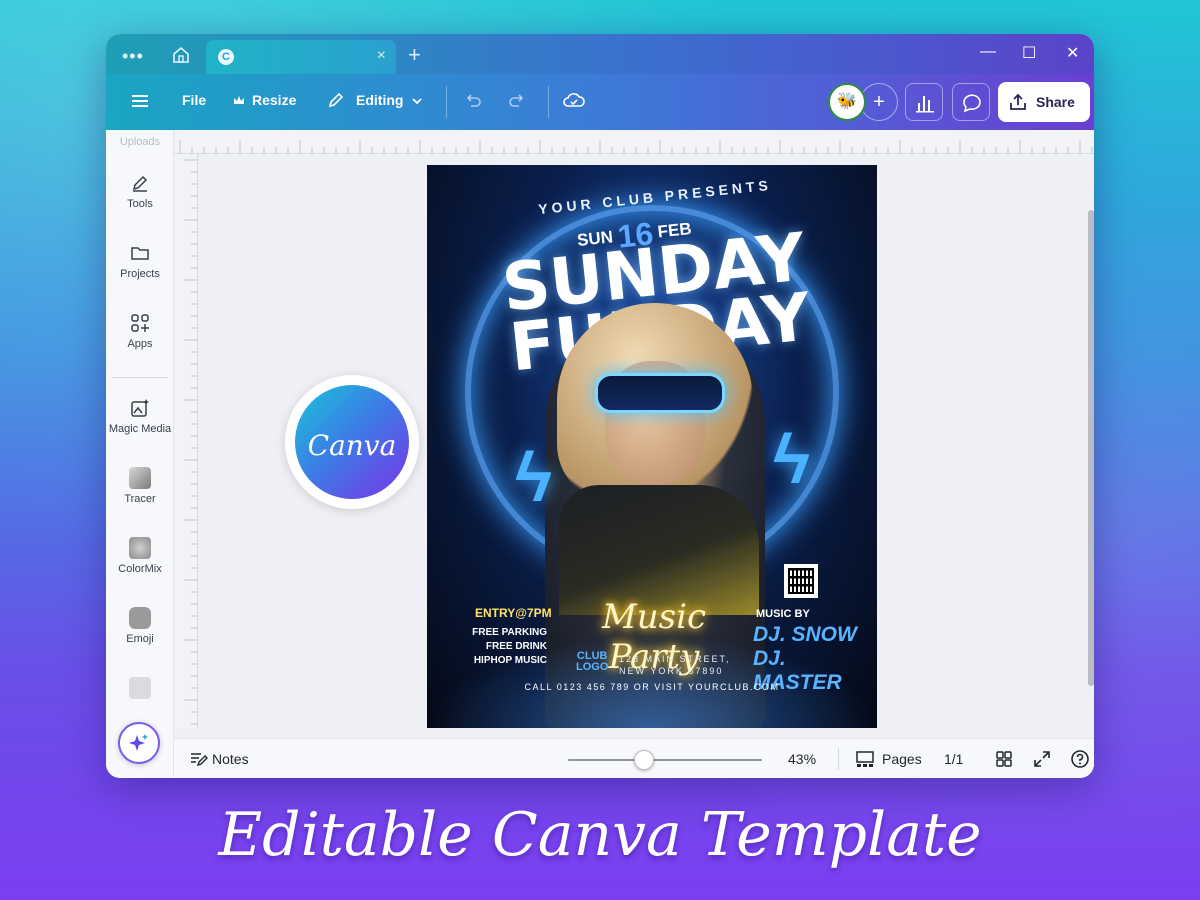 The height and width of the screenshot is (900, 1200). I want to click on zoom-slider-track, so click(665, 760).